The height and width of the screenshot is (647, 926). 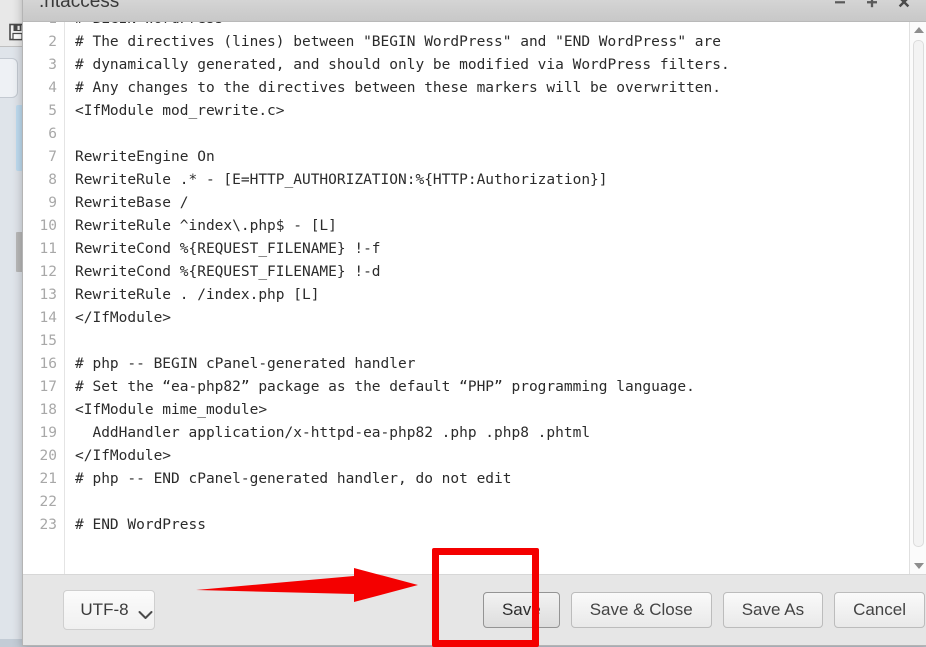 What do you see at coordinates (48, 433) in the screenshot?
I see `line-number: 19` at bounding box center [48, 433].